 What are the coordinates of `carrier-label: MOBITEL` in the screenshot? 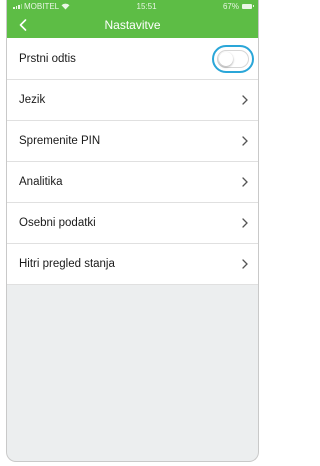 It's located at (42, 6).